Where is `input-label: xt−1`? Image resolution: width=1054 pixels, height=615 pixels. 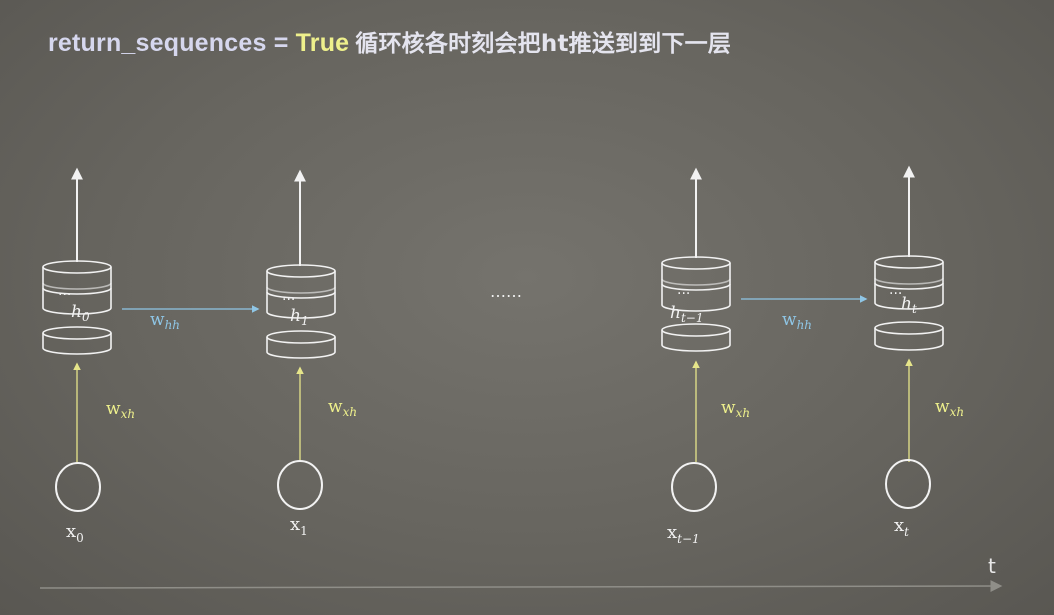 input-label: xt−1 is located at coordinates (683, 534).